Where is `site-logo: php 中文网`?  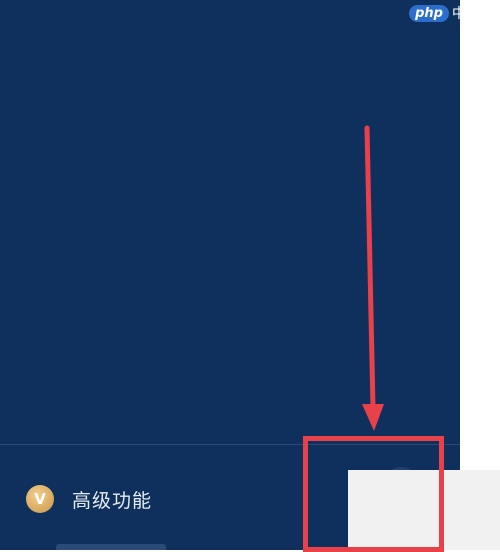 site-logo: php 中文网 is located at coordinates (451, 13).